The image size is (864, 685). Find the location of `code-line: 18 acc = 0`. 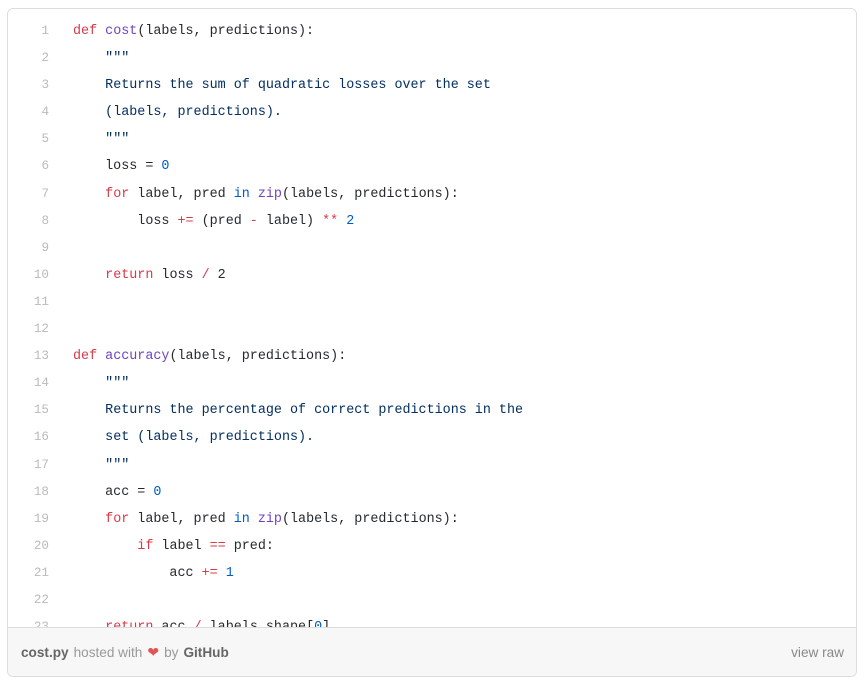

code-line: 18 acc = 0 is located at coordinates (432, 492).